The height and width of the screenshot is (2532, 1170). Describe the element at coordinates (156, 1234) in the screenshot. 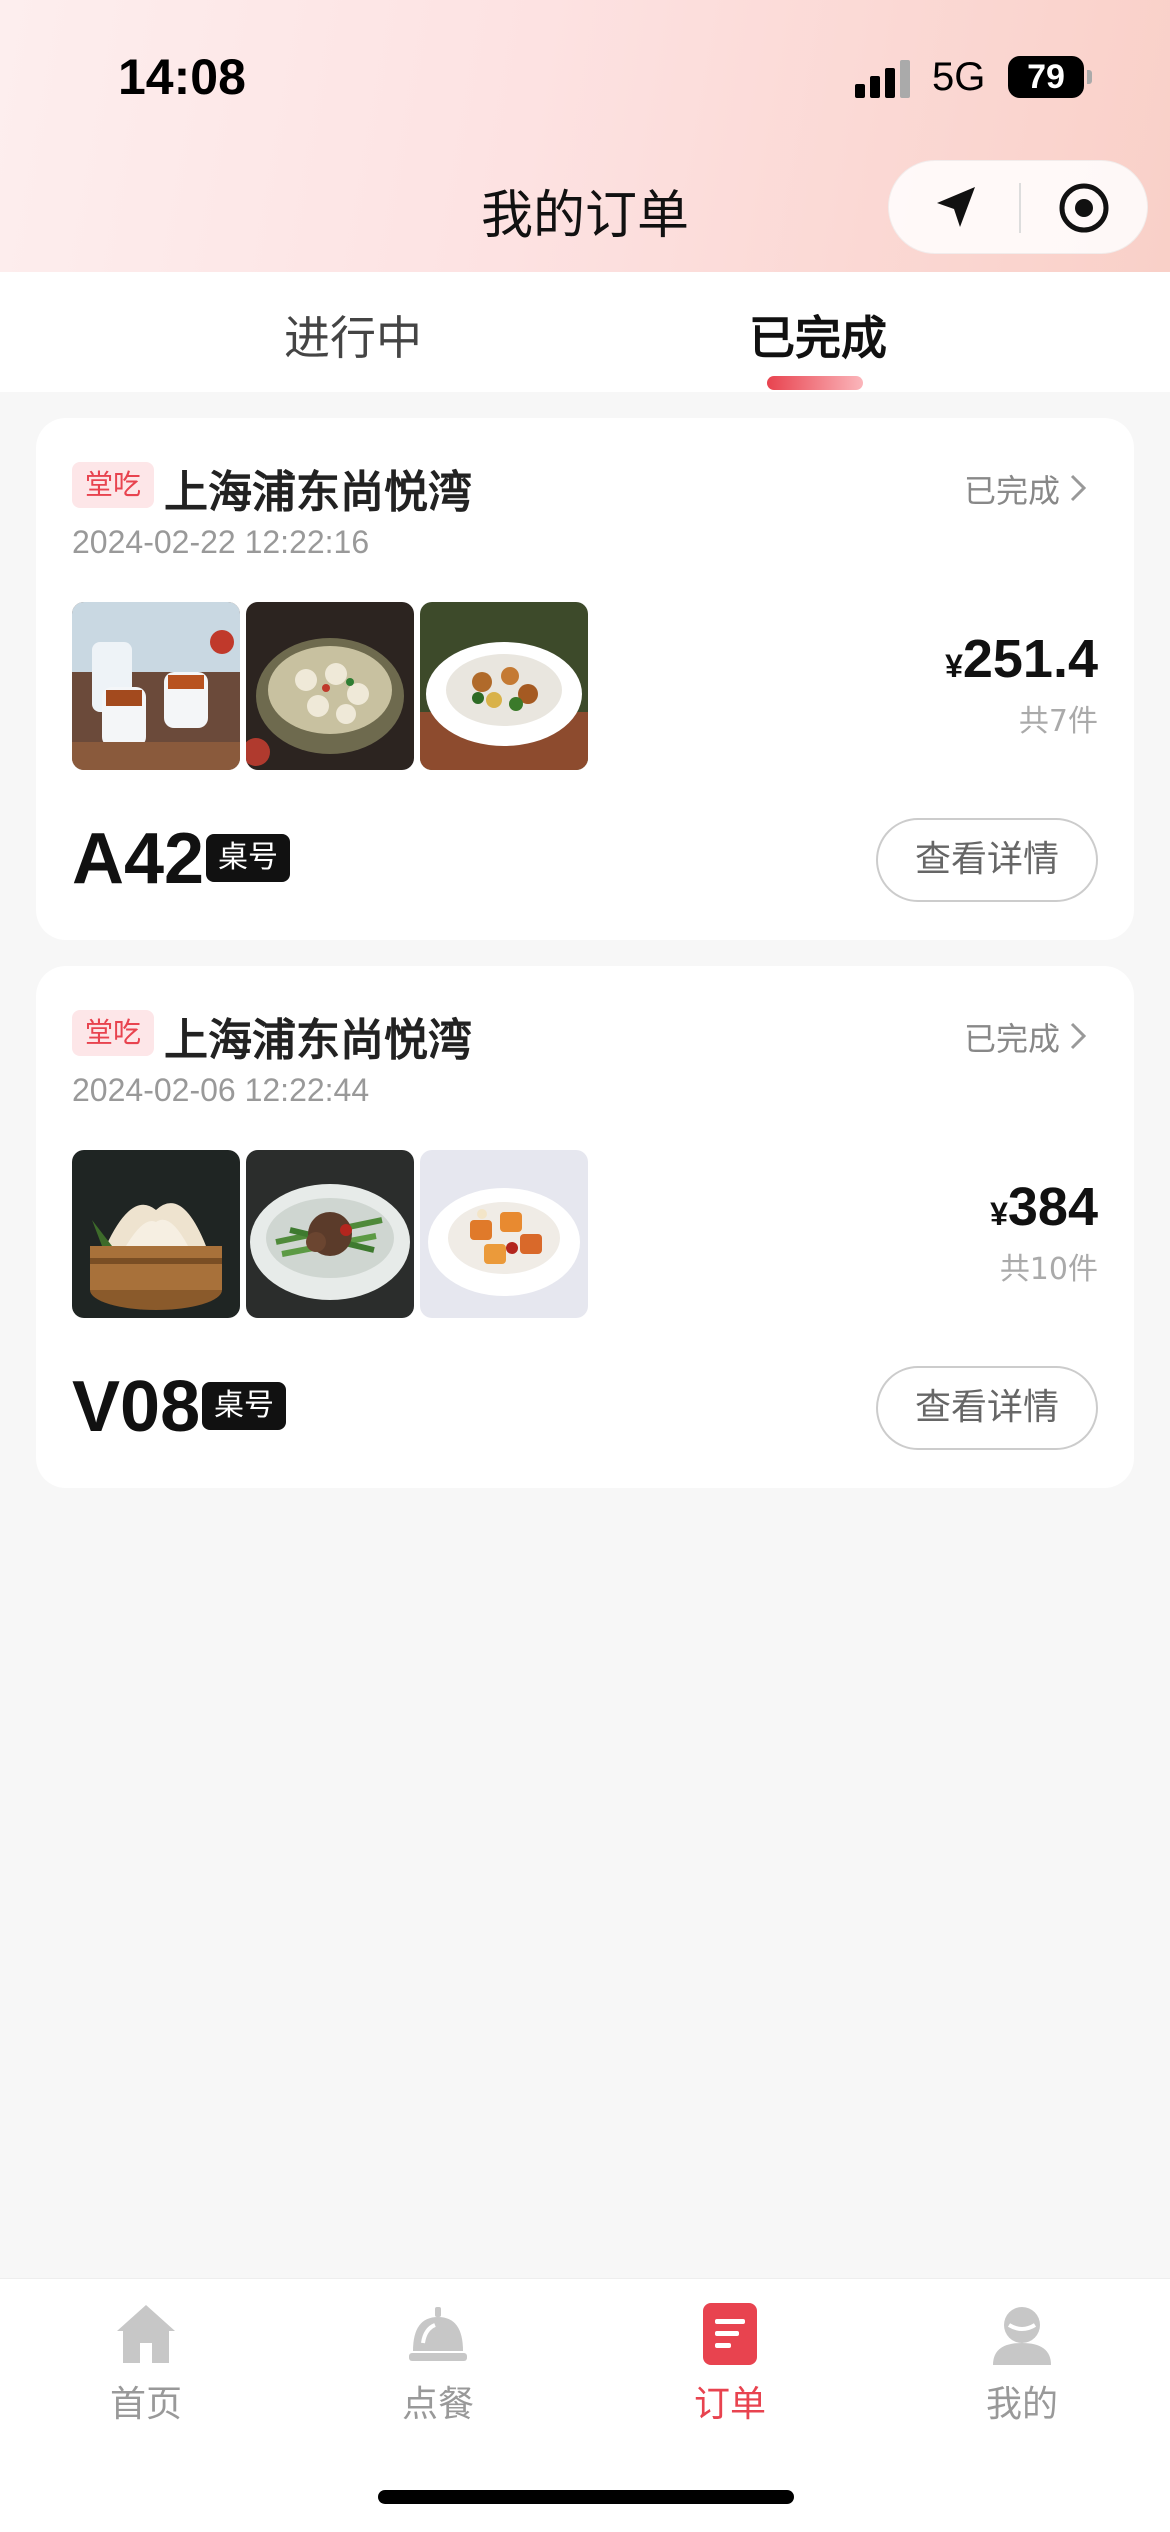

I see `dish-thumbnail-steamed-bun` at that location.